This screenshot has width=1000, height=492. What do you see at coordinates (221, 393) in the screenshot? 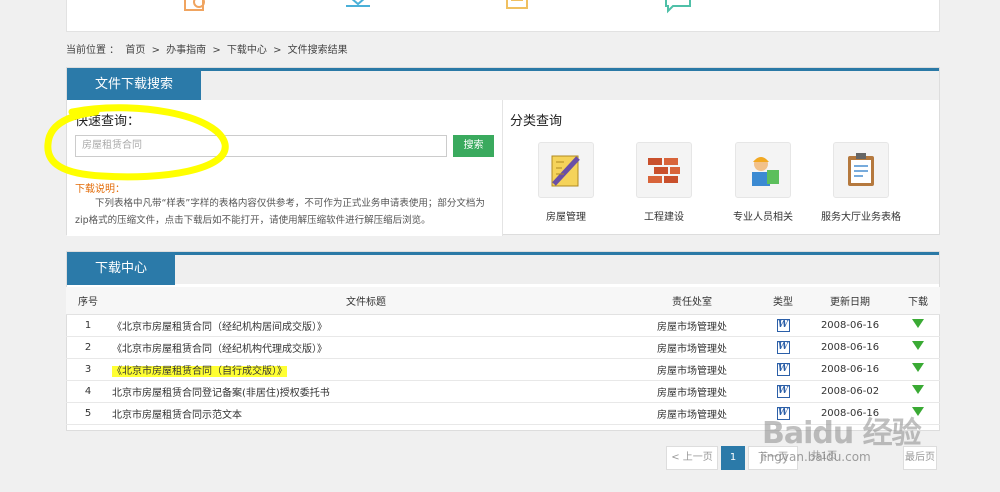
I see `file-title-link: 北京市房屋租赁合同登记备案(非居住)授权委托书` at bounding box center [221, 393].